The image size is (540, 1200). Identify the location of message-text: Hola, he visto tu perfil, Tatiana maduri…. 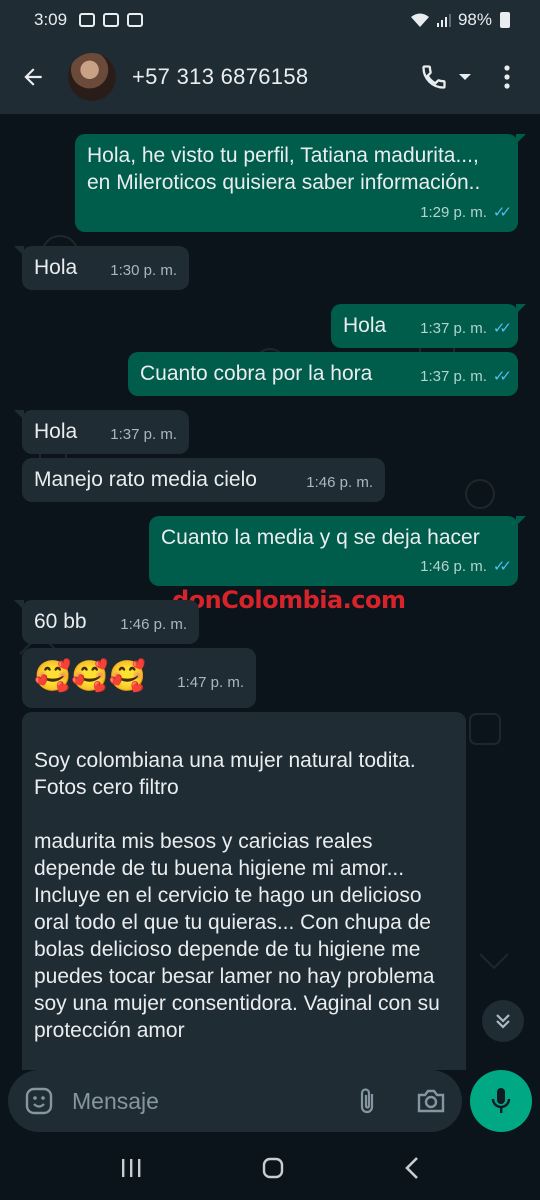
(284, 169).